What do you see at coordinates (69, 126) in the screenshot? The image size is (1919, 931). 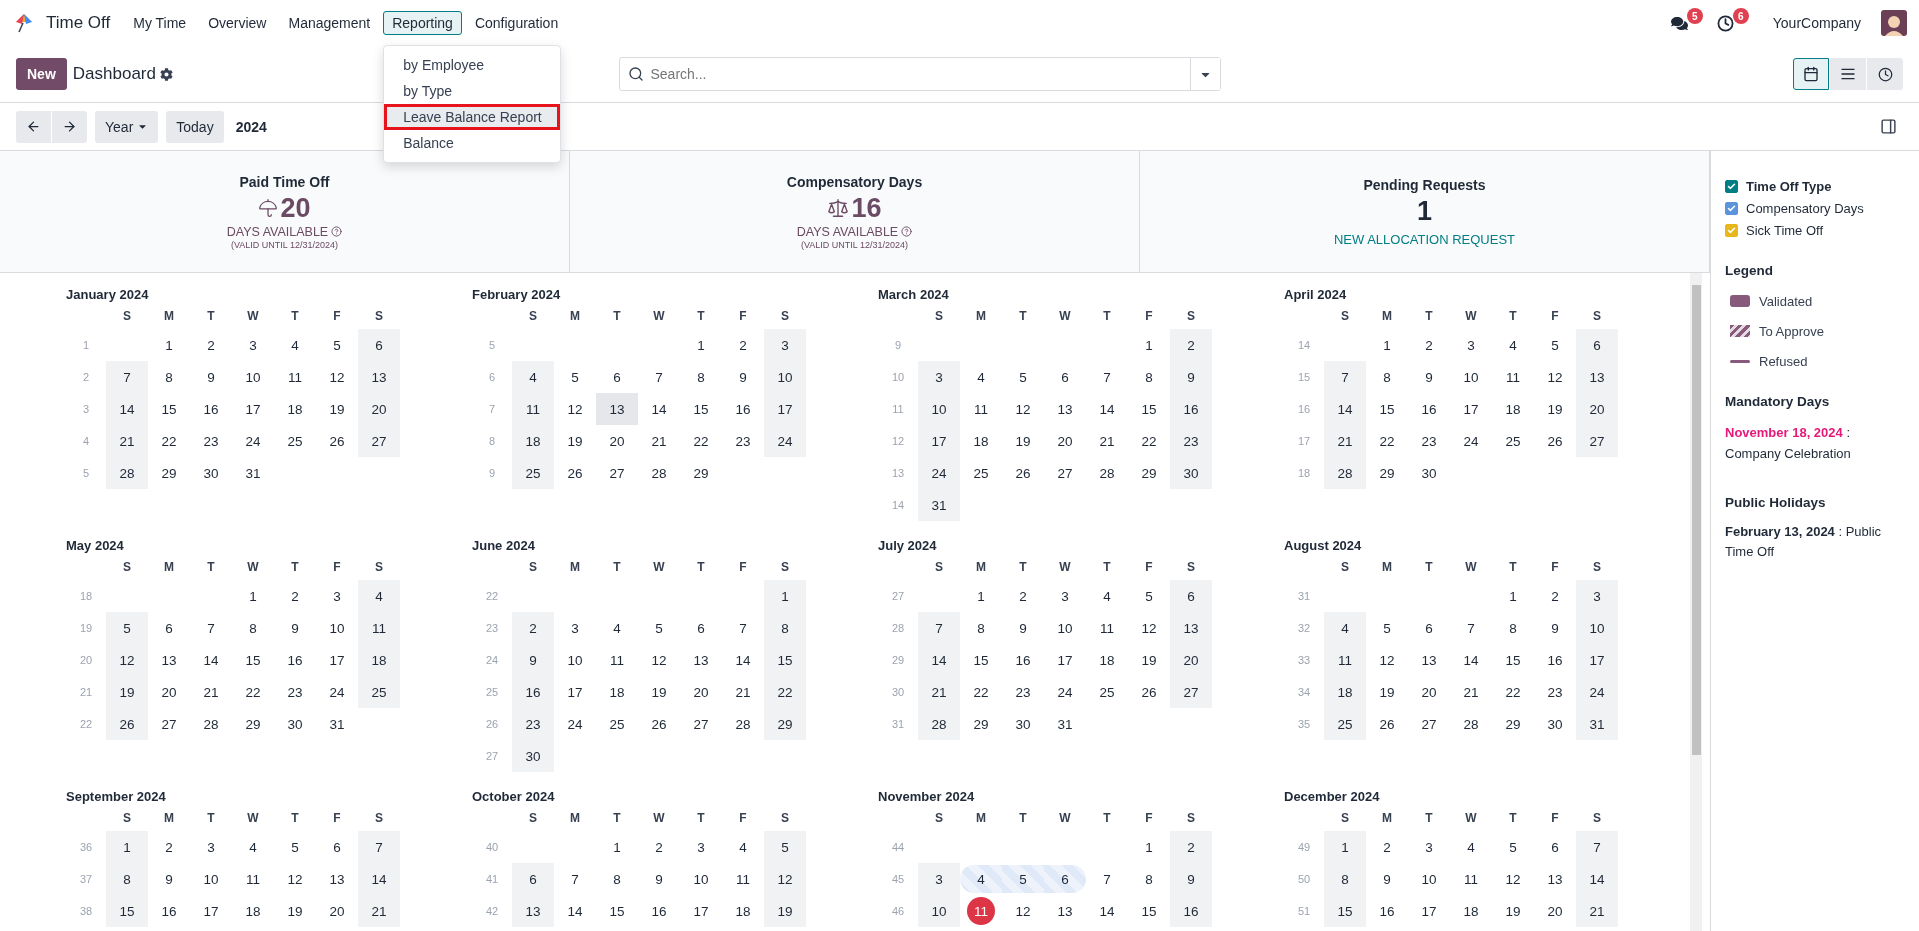 I see `next-button` at bounding box center [69, 126].